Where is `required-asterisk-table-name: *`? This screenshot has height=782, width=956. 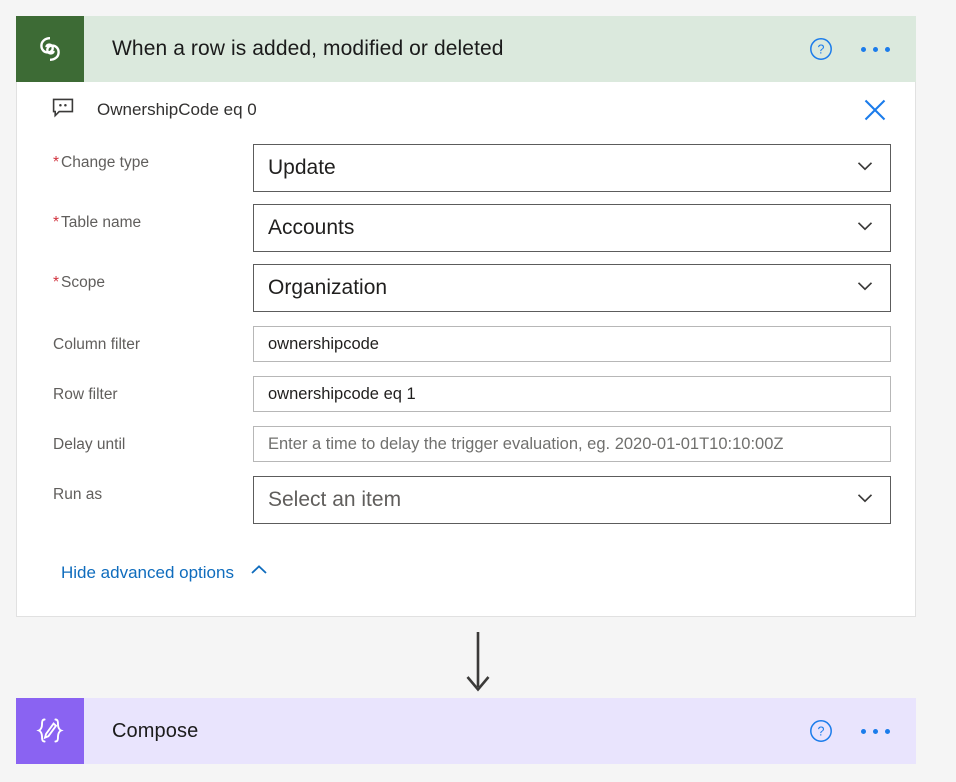
required-asterisk-table-name: * is located at coordinates (56, 222).